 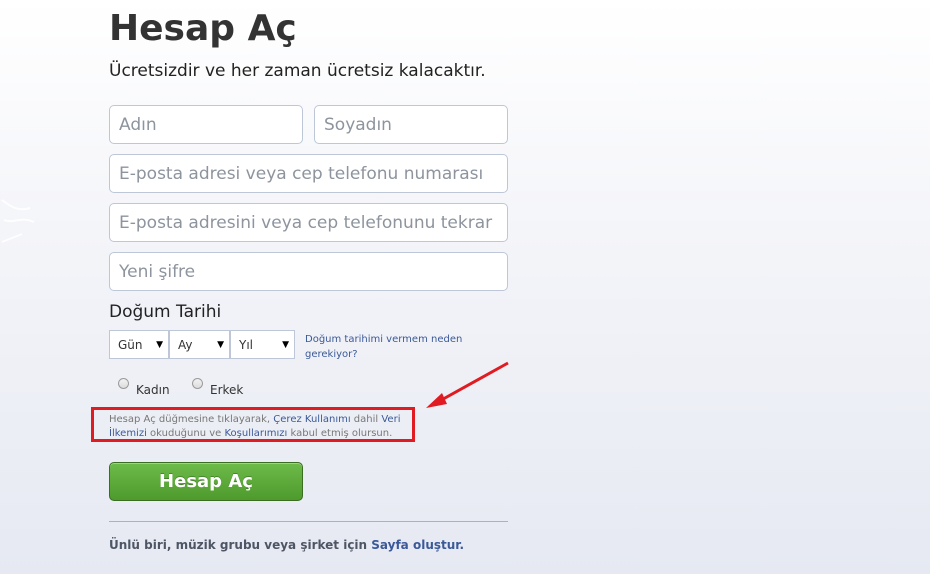 What do you see at coordinates (411, 124) in the screenshot?
I see `last-name-input` at bounding box center [411, 124].